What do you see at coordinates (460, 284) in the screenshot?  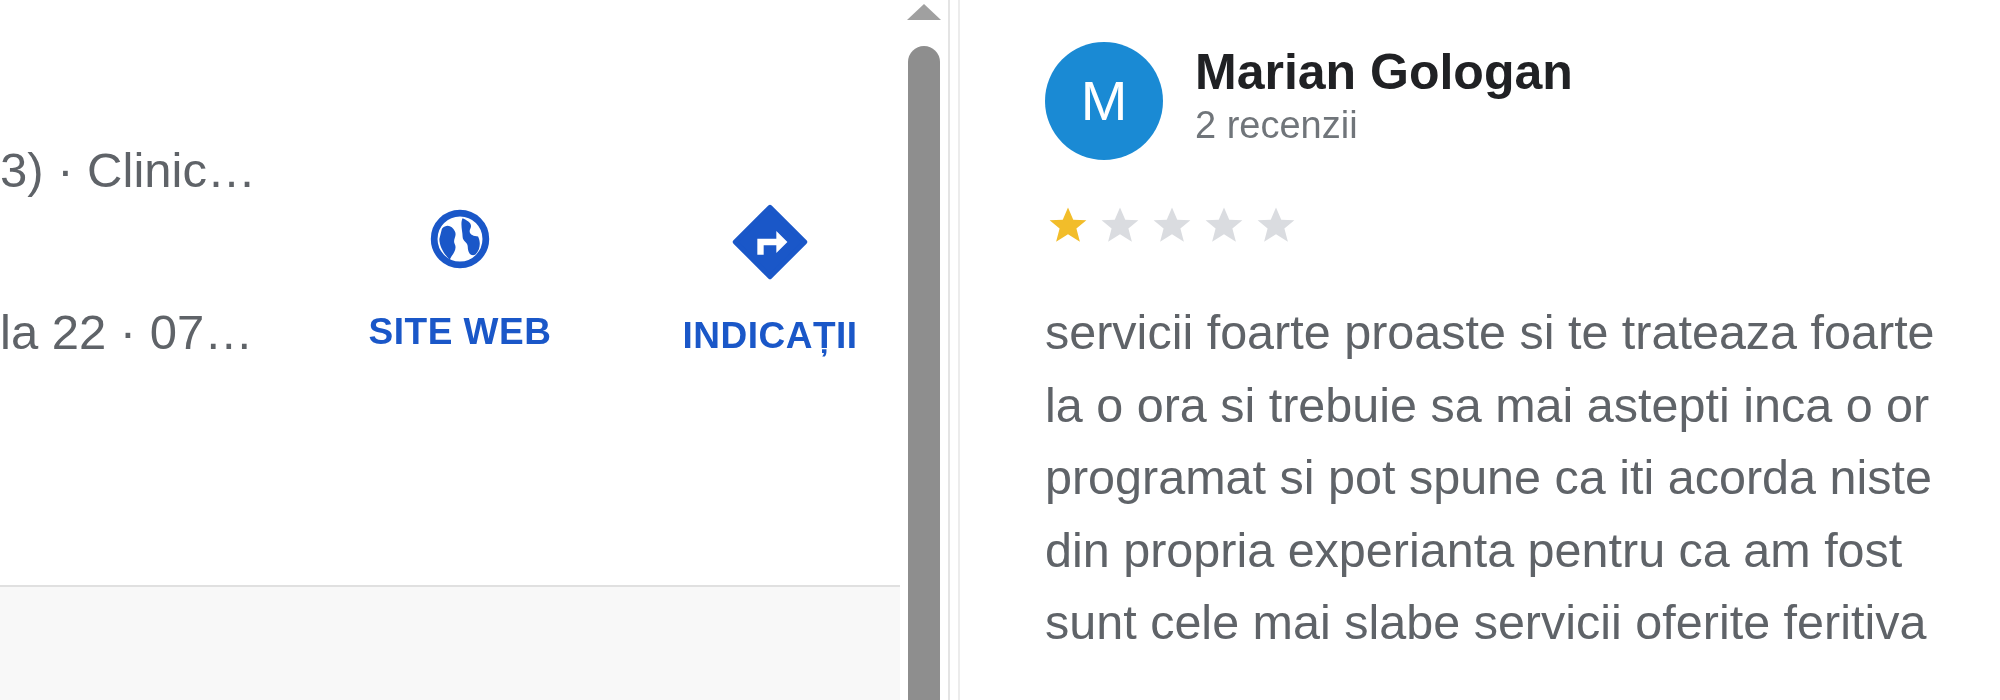 I see `website-button: SITE WEB` at bounding box center [460, 284].